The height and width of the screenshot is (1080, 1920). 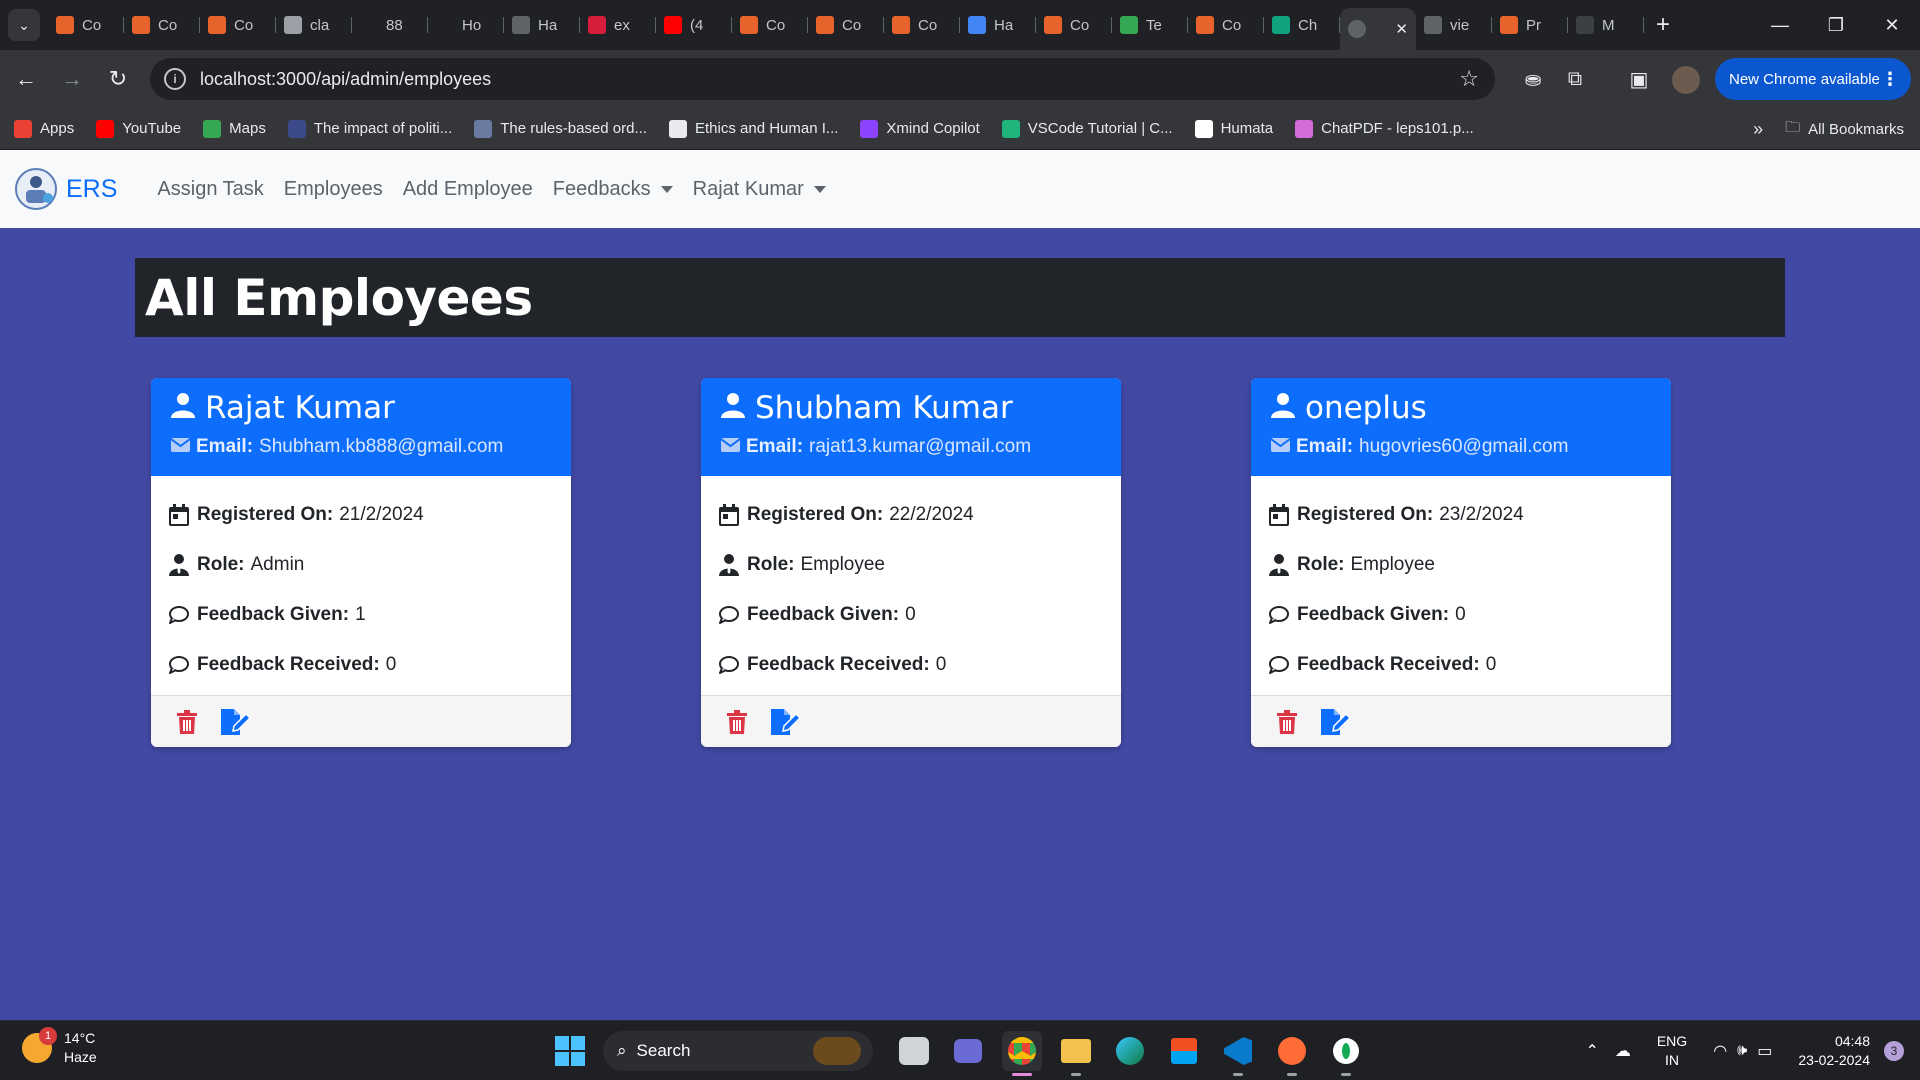 I want to click on file-explorer-task-icon, so click(x=914, y=1051).